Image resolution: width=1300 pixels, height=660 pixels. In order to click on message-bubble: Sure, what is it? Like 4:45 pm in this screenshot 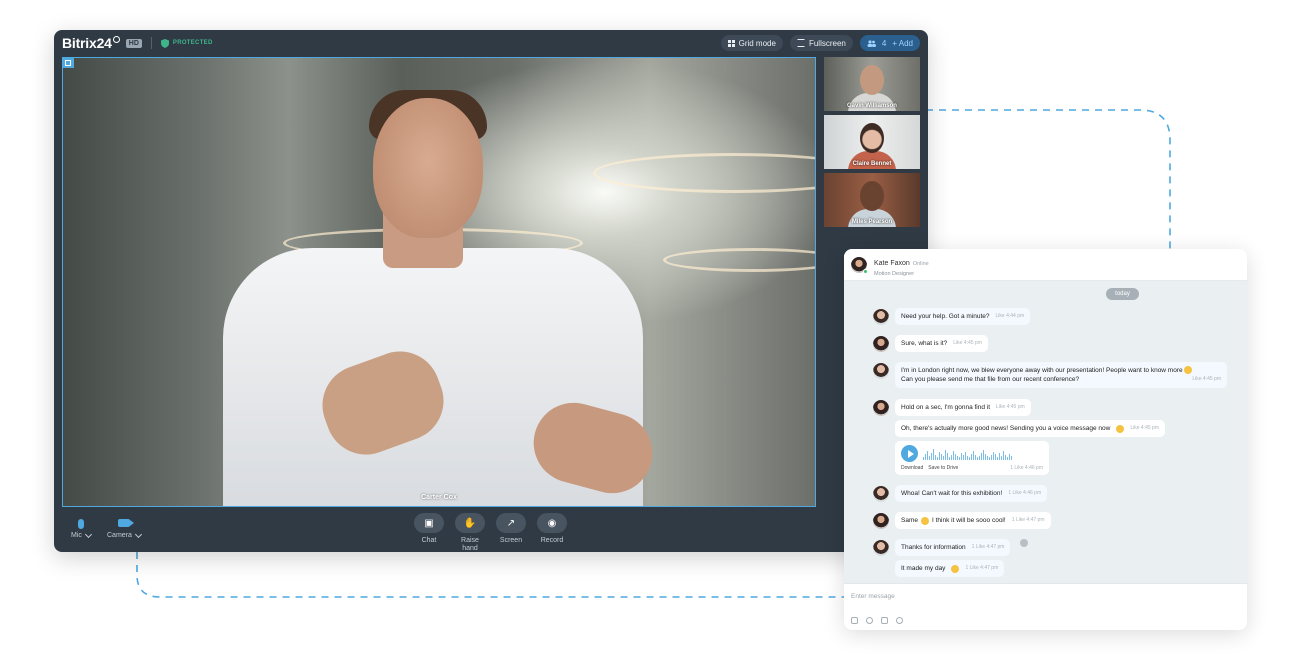, I will do `click(941, 343)`.